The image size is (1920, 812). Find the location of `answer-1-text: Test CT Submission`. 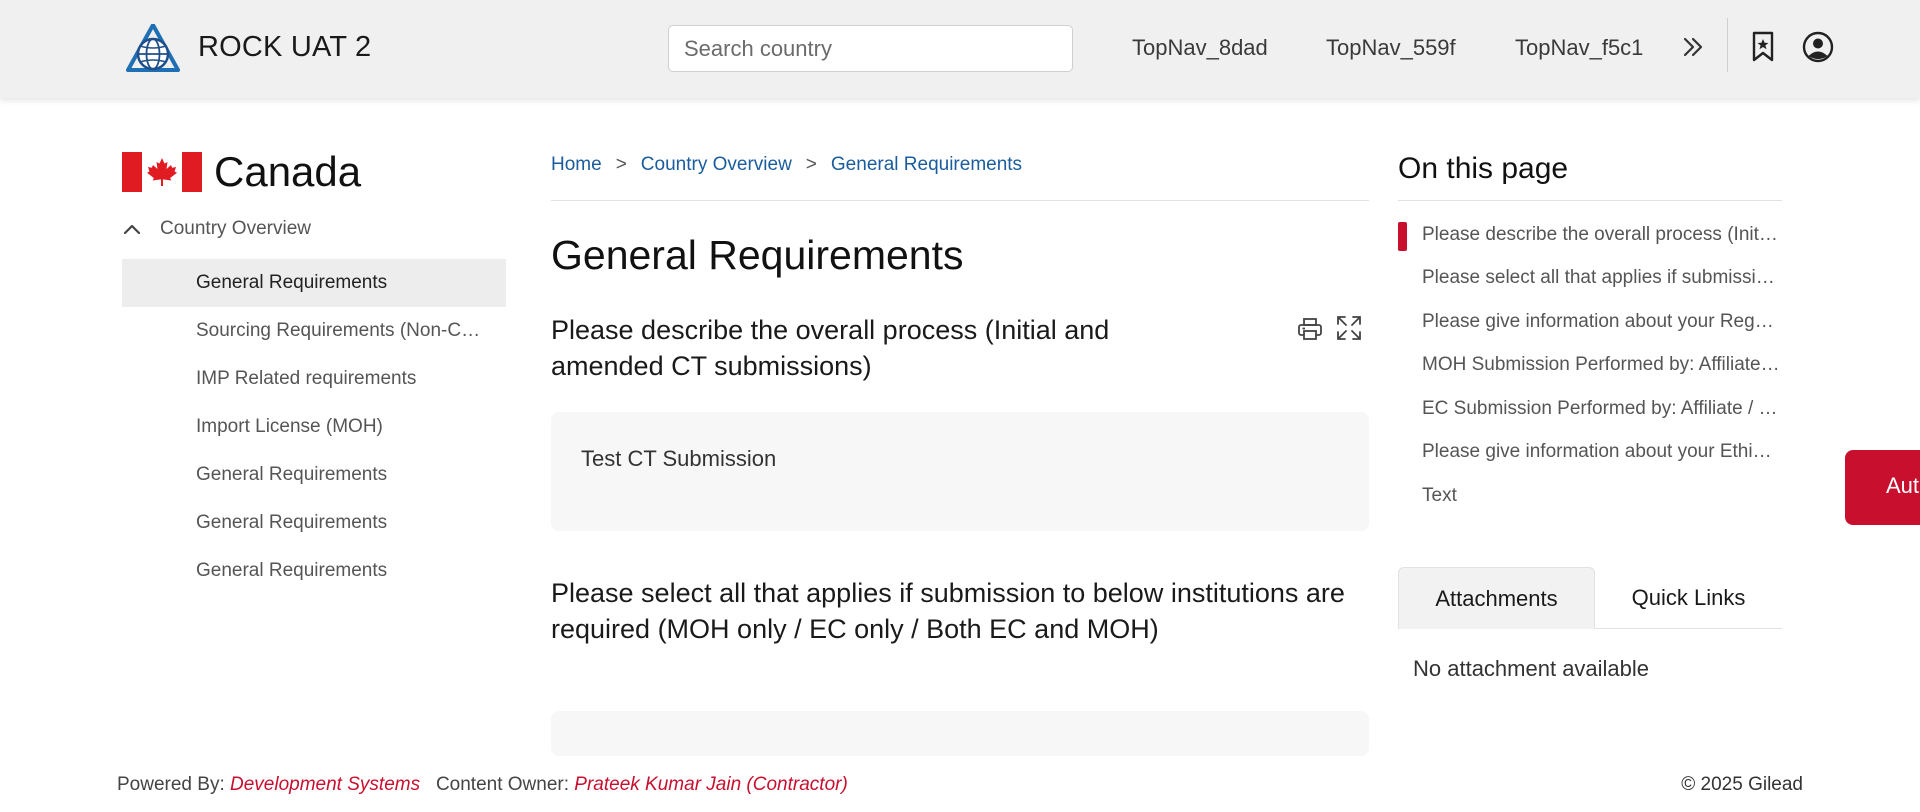

answer-1-text: Test CT Submission is located at coordinates (679, 458).